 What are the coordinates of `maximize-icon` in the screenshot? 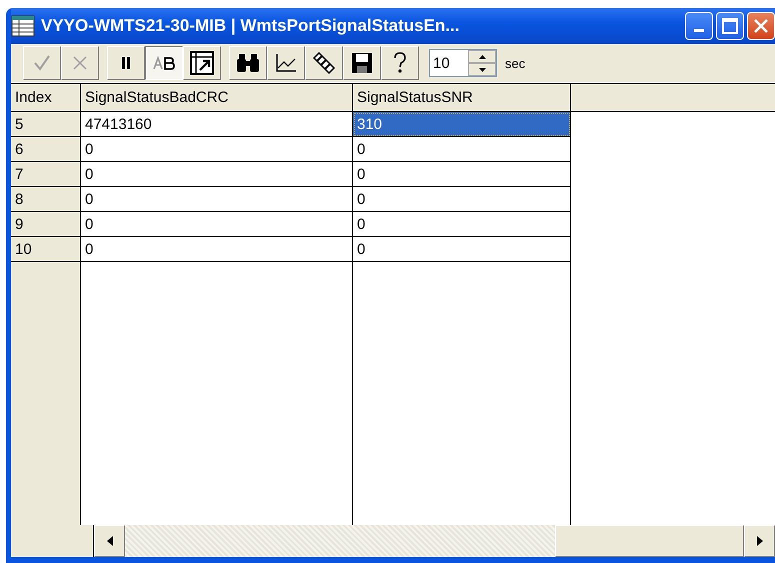 It's located at (730, 26).